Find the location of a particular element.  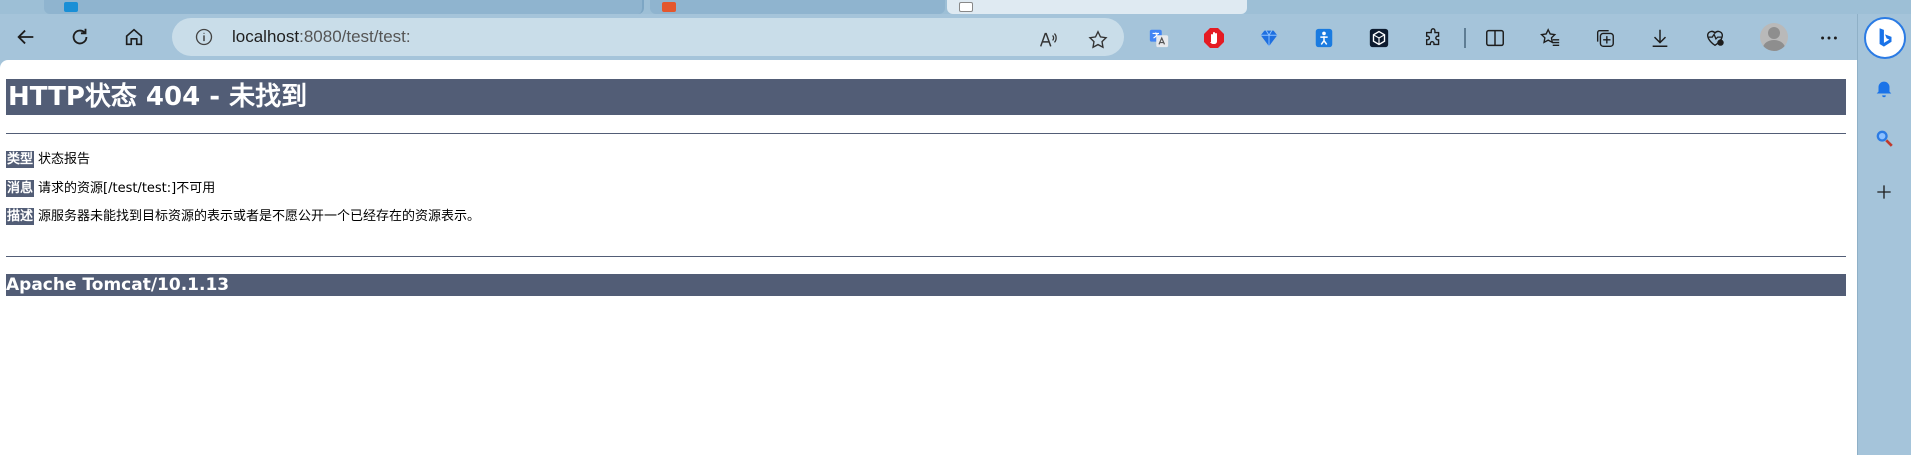

profile-avatar is located at coordinates (1774, 37).